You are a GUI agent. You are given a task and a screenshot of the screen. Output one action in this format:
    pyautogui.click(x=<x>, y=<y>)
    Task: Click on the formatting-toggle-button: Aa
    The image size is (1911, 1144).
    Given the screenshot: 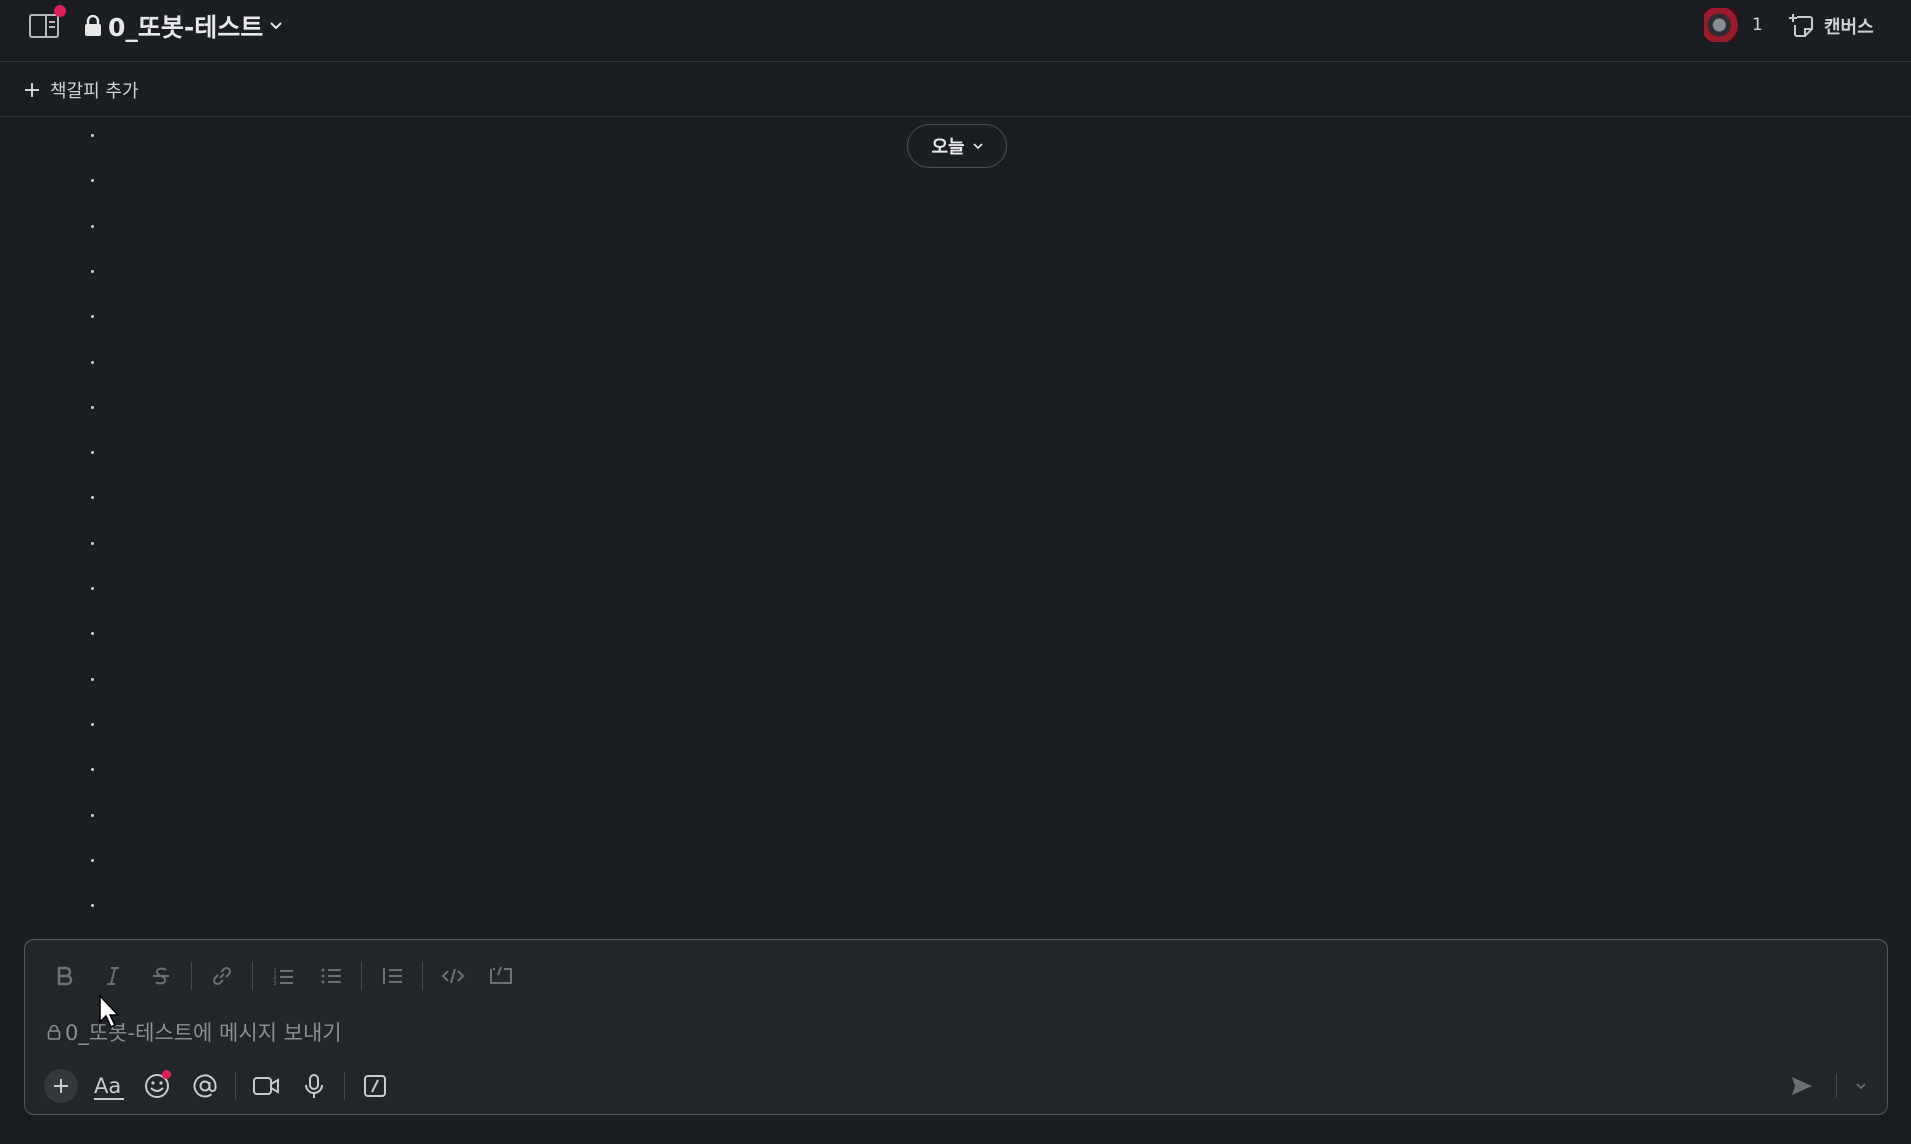 What is the action you would take?
    pyautogui.click(x=109, y=1086)
    